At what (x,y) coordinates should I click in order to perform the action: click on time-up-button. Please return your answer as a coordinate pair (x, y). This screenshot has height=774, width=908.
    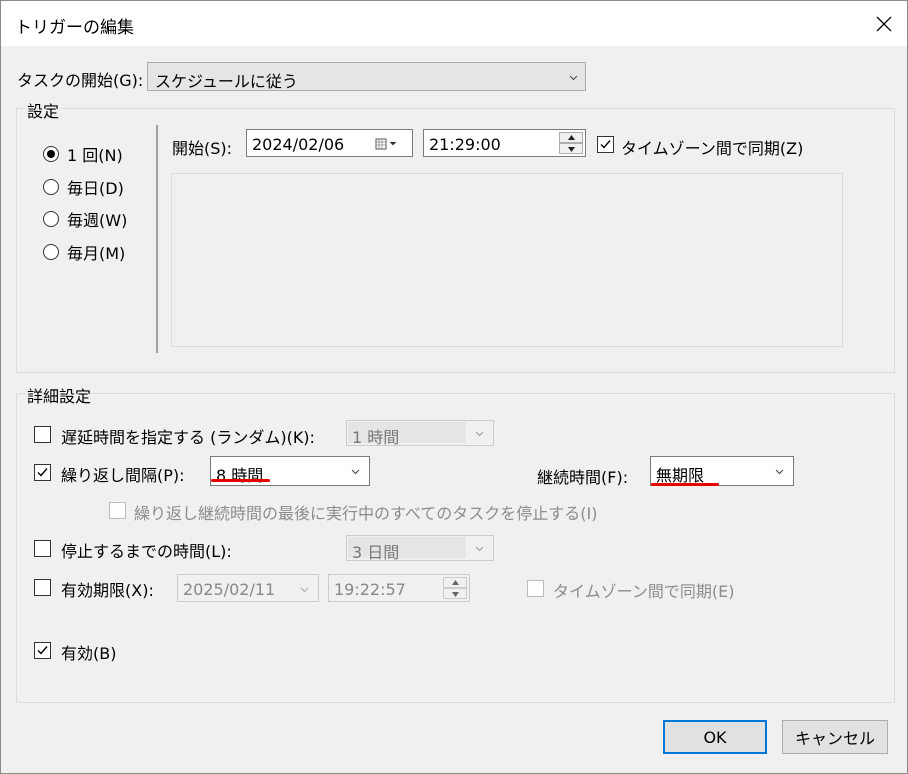
    Looking at the image, I should click on (571, 137).